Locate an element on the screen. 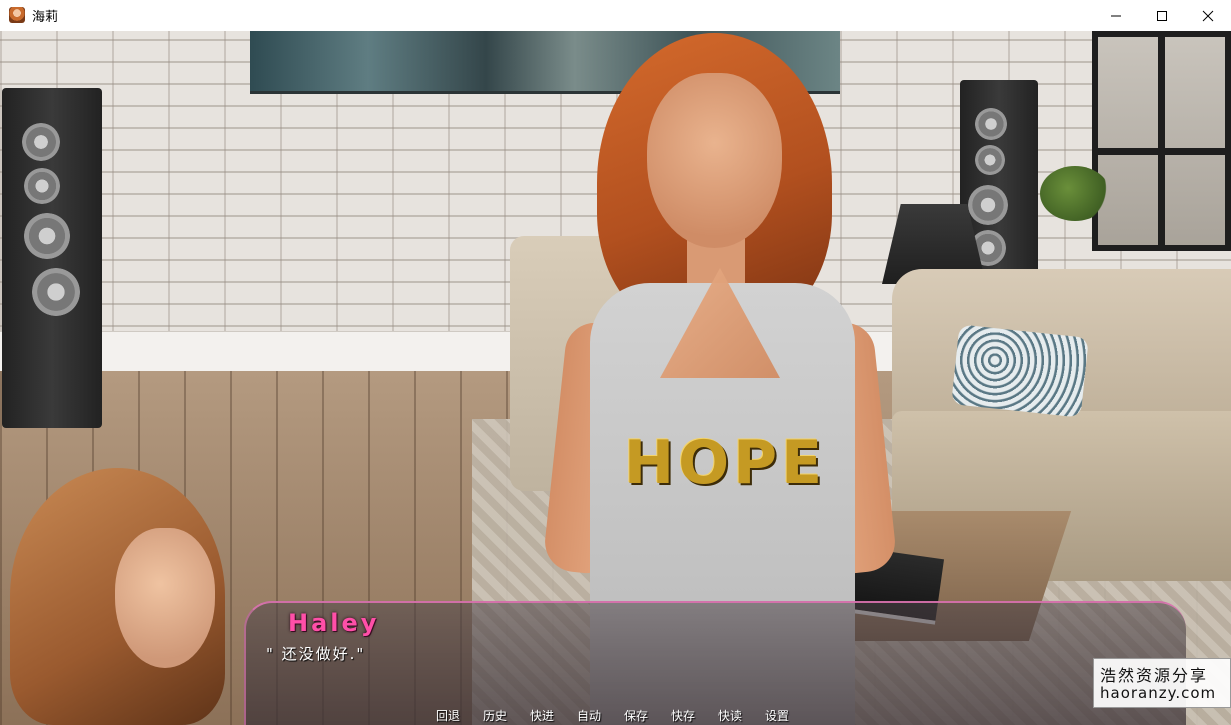 Image resolution: width=1231 pixels, height=725 pixels. quick-menu-history: 历史 is located at coordinates (506, 716).